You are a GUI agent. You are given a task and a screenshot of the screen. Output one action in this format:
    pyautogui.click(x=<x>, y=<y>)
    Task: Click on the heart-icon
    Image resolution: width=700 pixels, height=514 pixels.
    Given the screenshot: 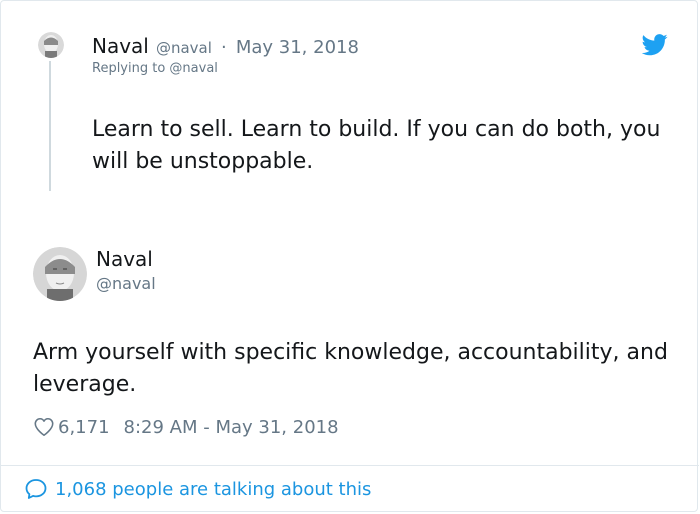 What is the action you would take?
    pyautogui.click(x=44, y=427)
    